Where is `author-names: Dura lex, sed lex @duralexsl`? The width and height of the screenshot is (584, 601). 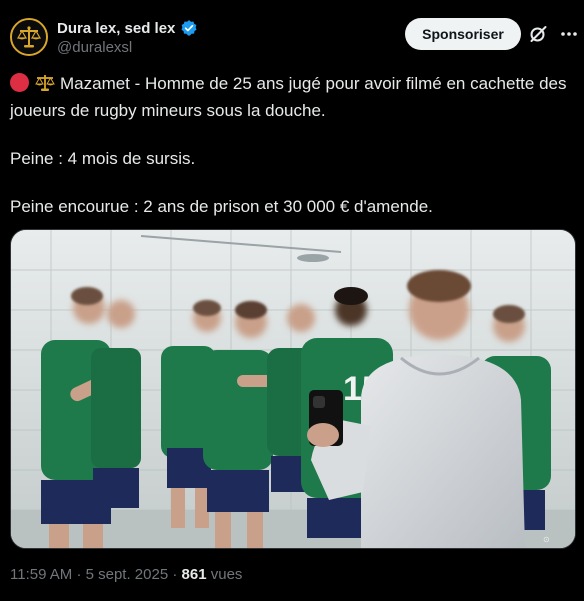 author-names: Dura lex, sed lex @duralexsl is located at coordinates (127, 36).